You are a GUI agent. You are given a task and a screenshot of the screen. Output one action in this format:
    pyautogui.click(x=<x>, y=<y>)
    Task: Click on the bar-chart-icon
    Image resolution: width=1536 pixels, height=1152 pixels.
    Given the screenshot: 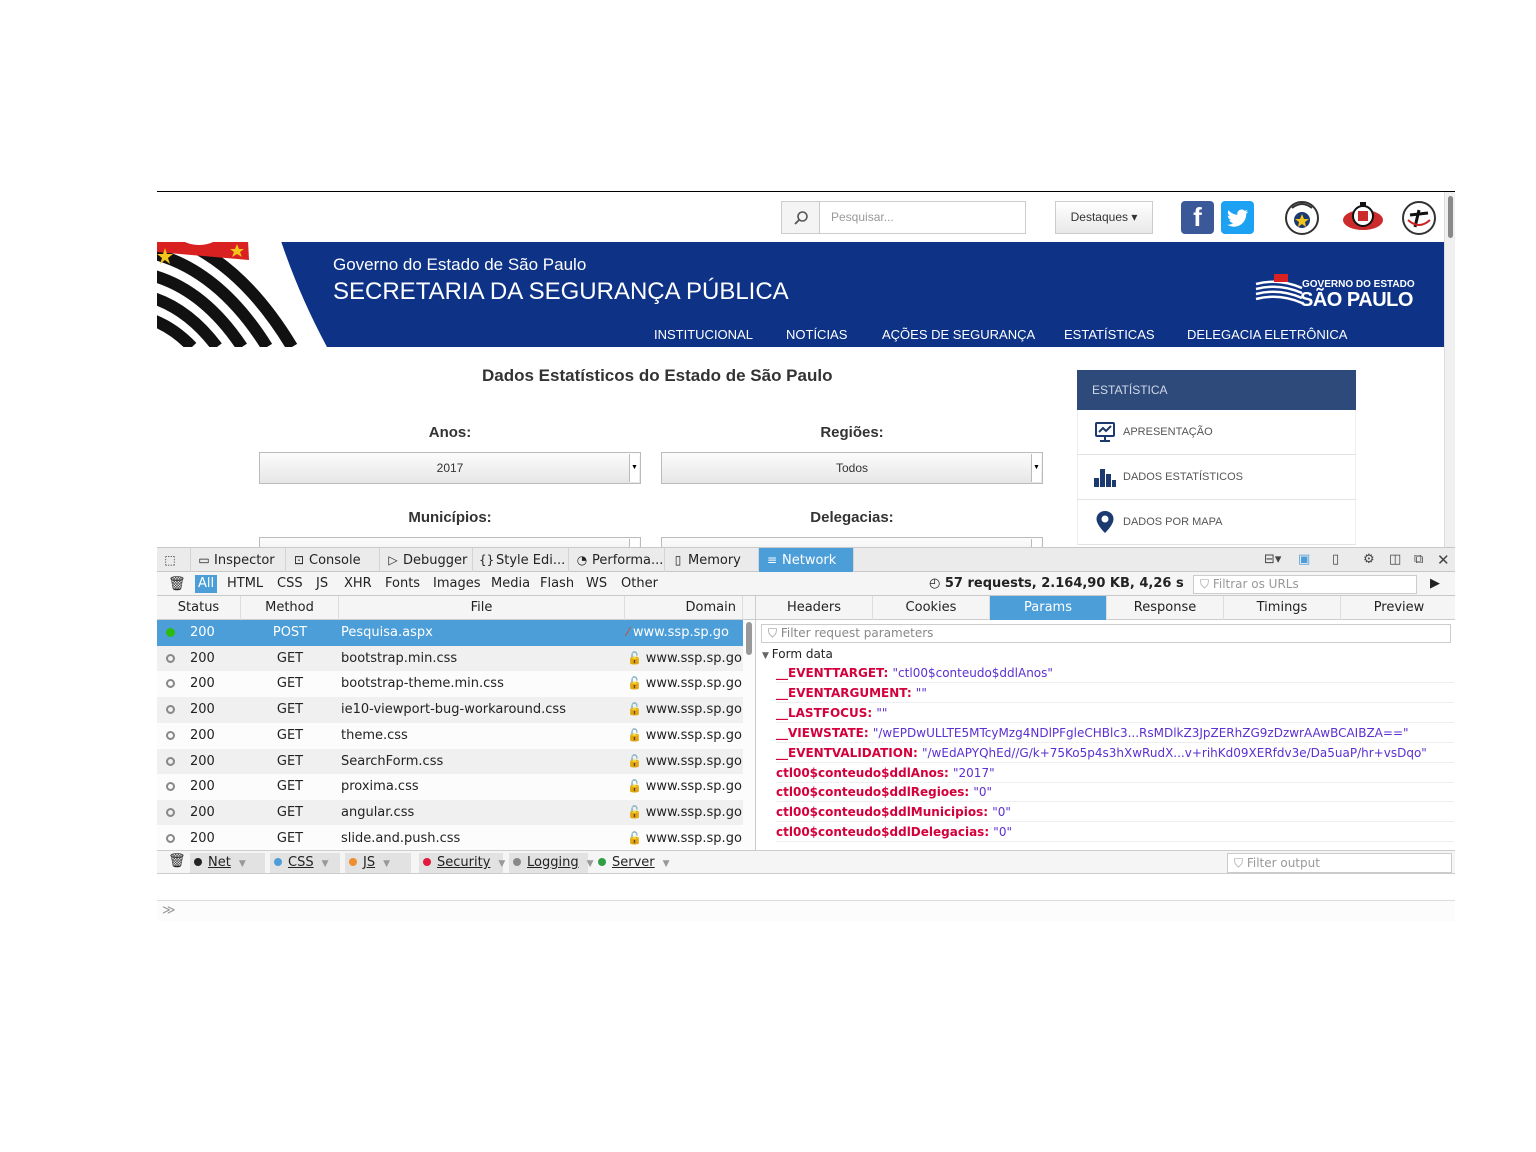 What is the action you would take?
    pyautogui.click(x=1105, y=477)
    